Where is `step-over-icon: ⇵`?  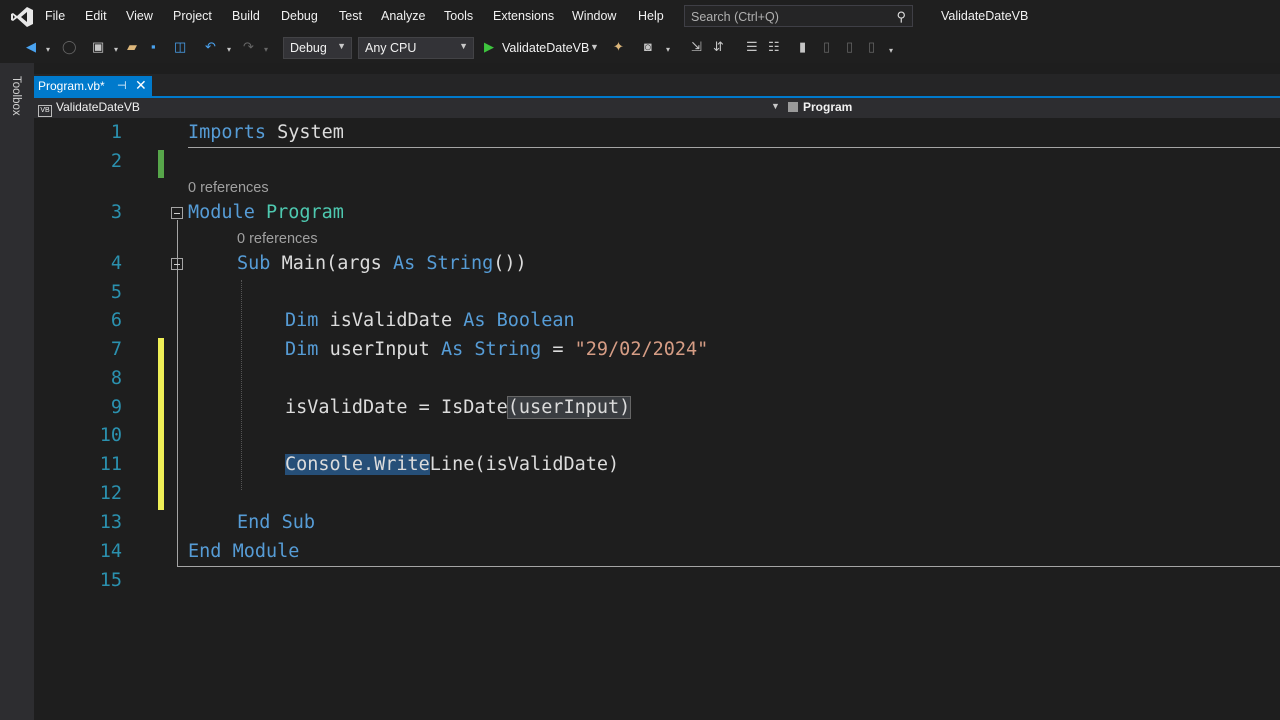 step-over-icon: ⇵ is located at coordinates (718, 47).